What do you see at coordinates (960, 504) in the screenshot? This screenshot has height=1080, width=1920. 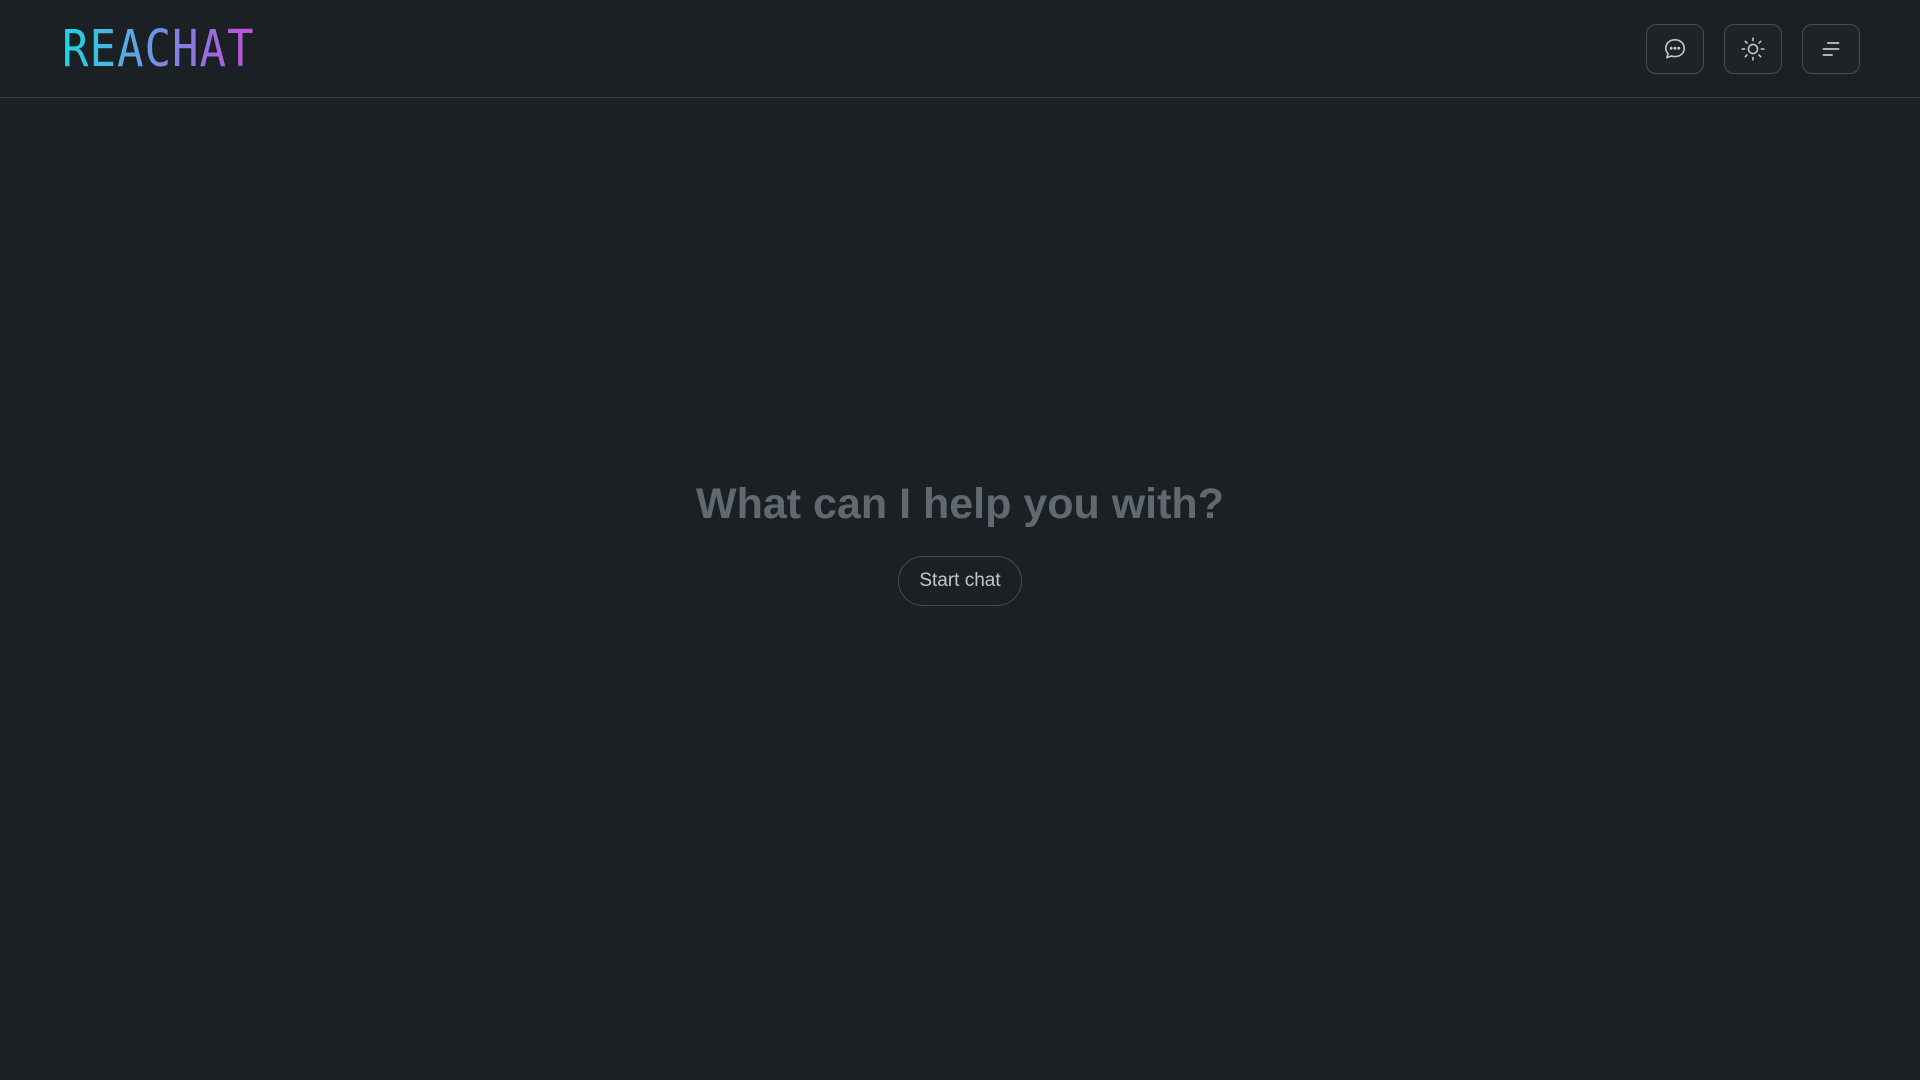 I see `welcome-headline: What can I help you with?` at bounding box center [960, 504].